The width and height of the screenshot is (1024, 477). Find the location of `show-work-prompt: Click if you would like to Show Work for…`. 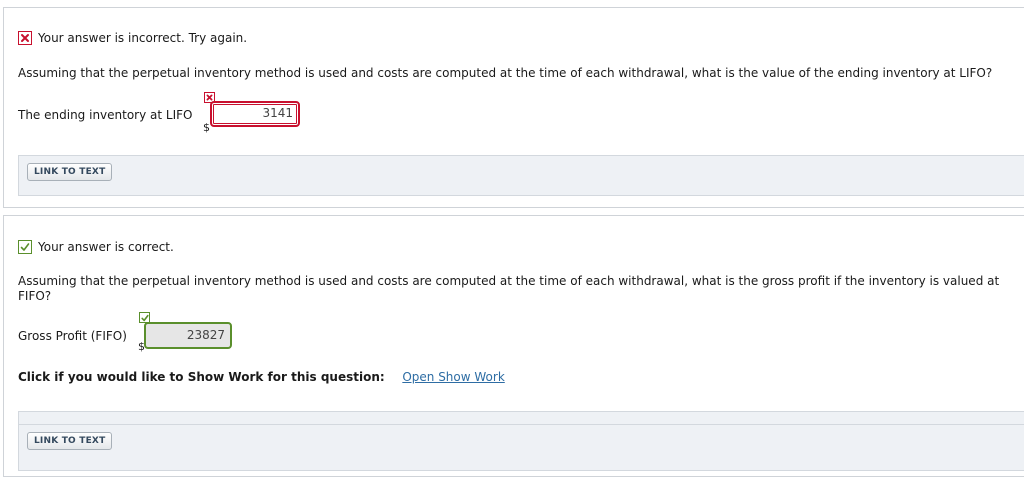

show-work-prompt: Click if you would like to Show Work for… is located at coordinates (201, 377).